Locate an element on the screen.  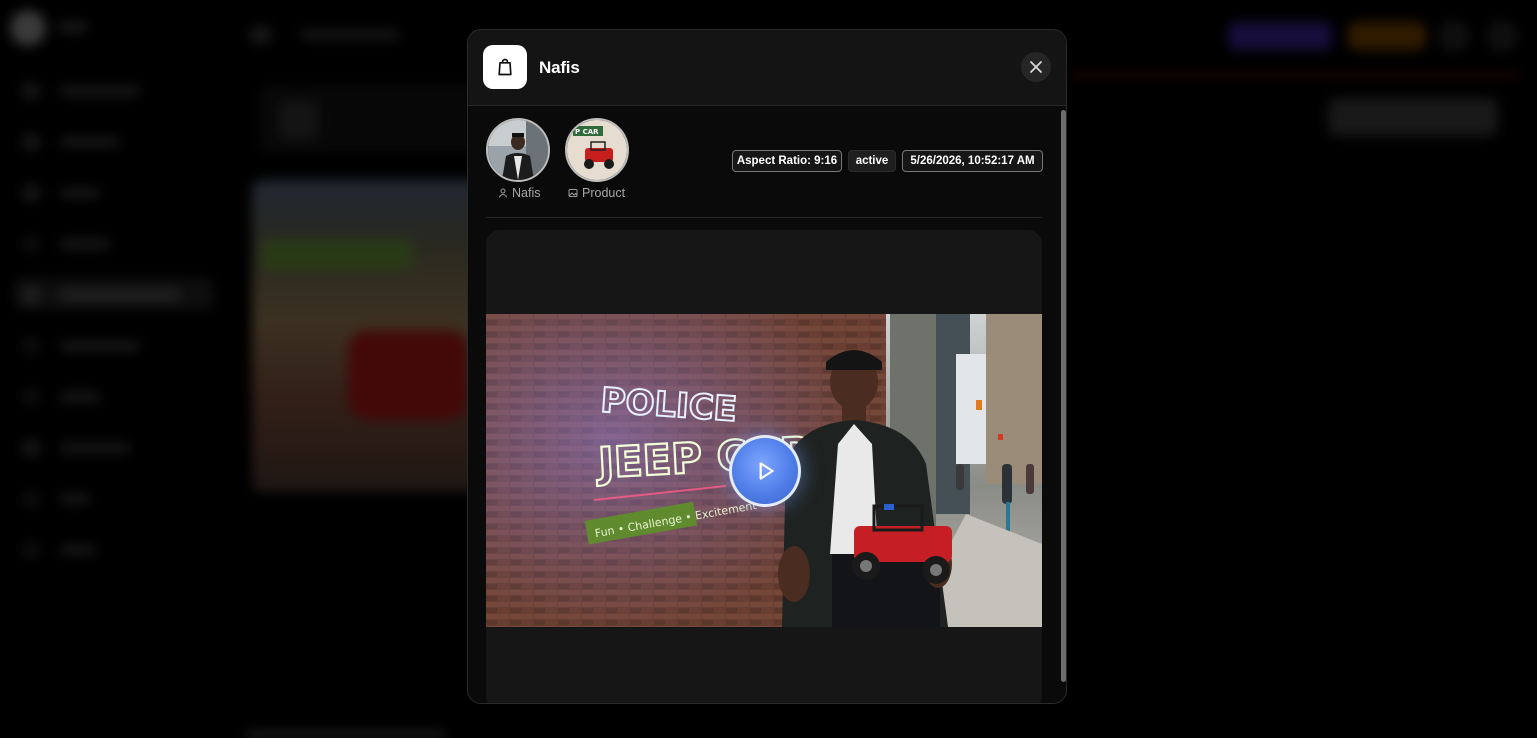
close-button is located at coordinates (1036, 67).